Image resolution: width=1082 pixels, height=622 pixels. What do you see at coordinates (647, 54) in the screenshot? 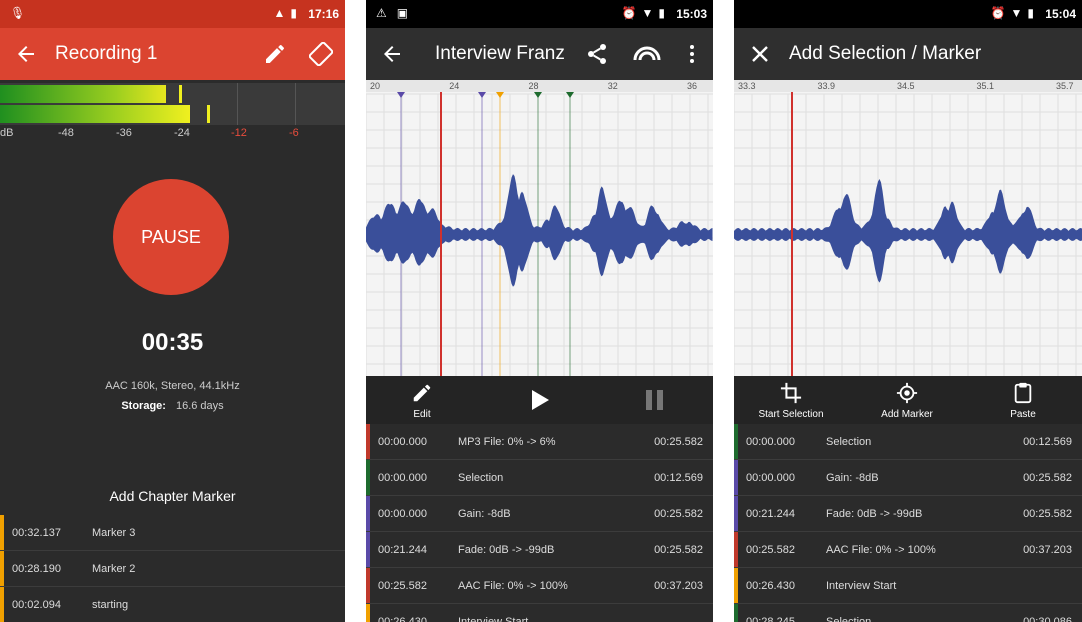
I see `auphonic-icon` at bounding box center [647, 54].